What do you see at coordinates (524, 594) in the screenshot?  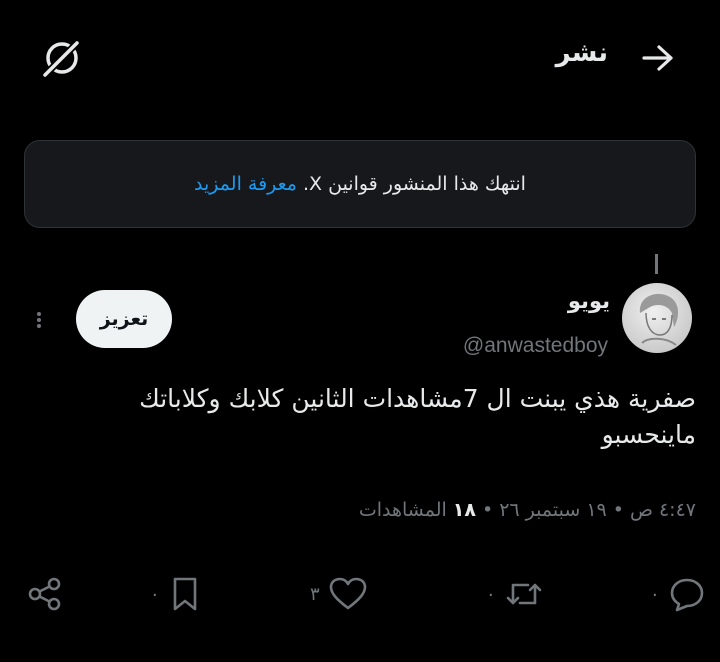 I see `repost-icon` at bounding box center [524, 594].